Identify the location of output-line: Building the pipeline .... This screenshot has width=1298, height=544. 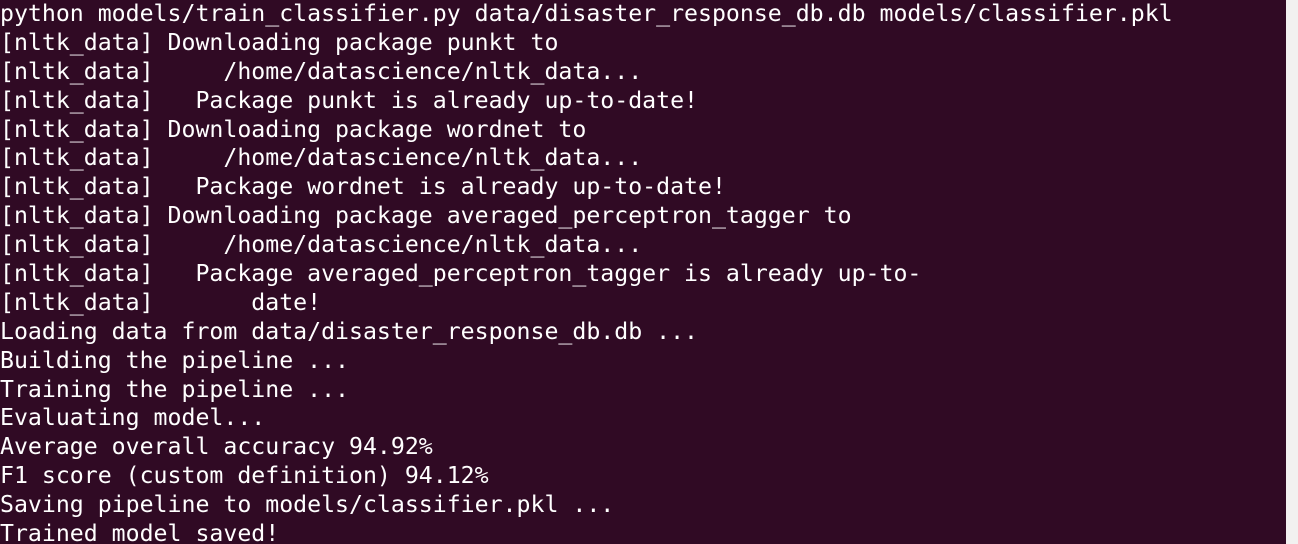
(175, 360).